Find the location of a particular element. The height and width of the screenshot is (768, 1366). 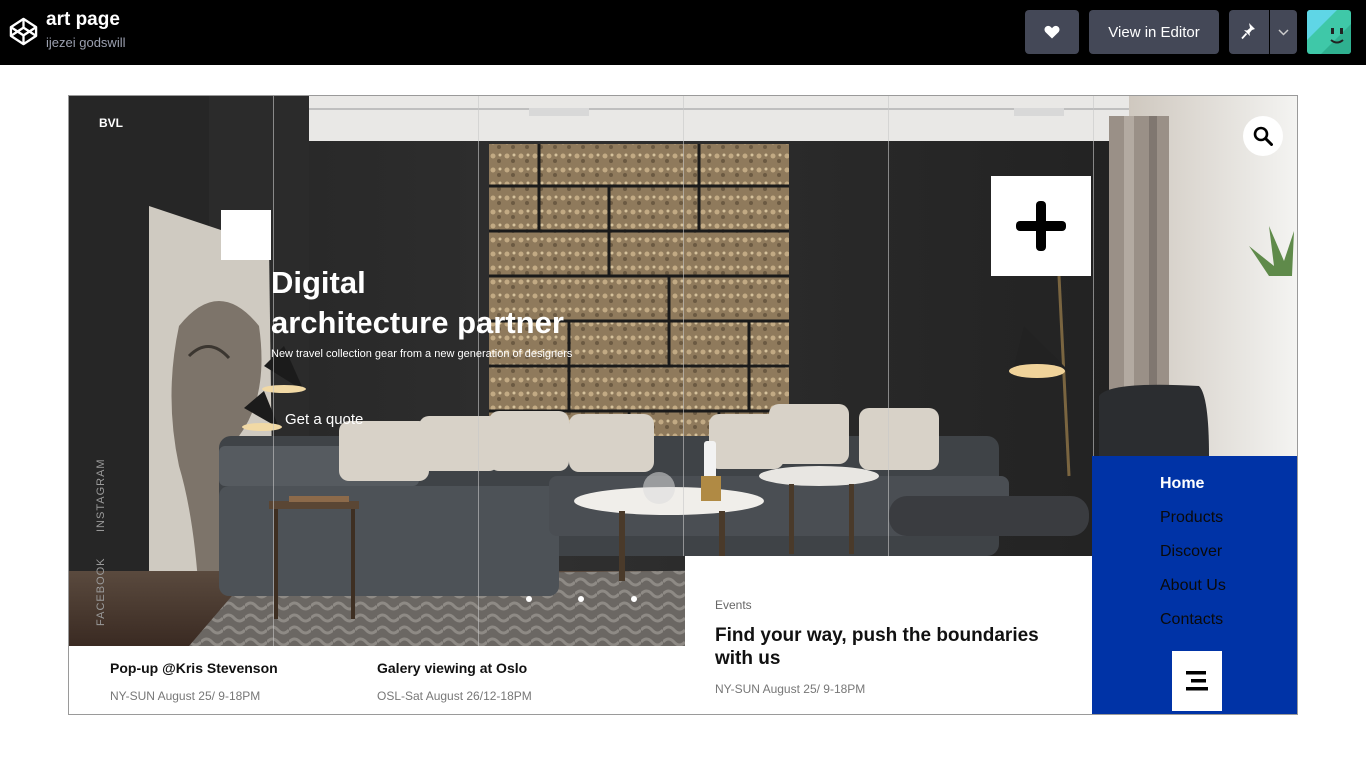

search-button is located at coordinates (1263, 136).